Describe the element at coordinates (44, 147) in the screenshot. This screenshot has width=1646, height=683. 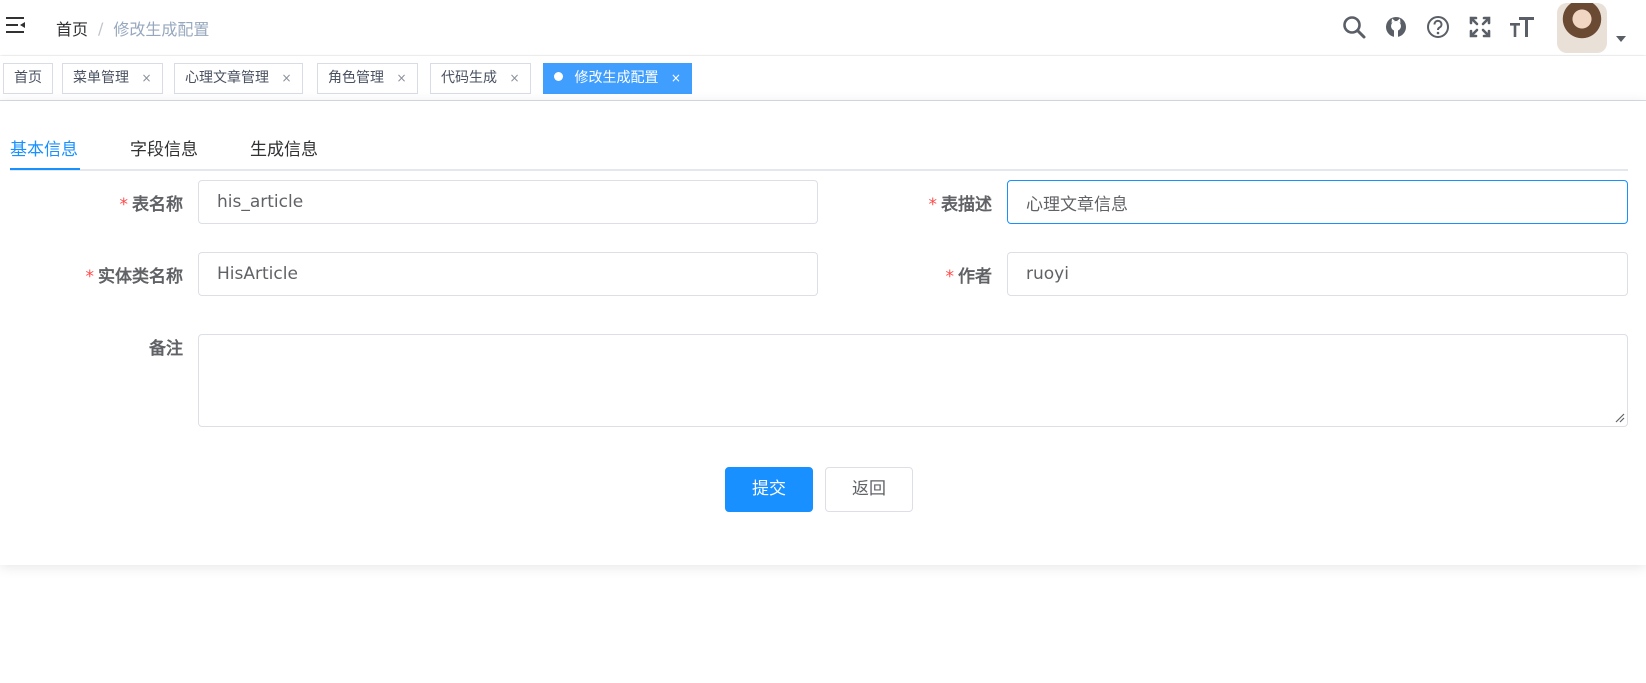
I see `tab-basic-info: 基本信息` at that location.